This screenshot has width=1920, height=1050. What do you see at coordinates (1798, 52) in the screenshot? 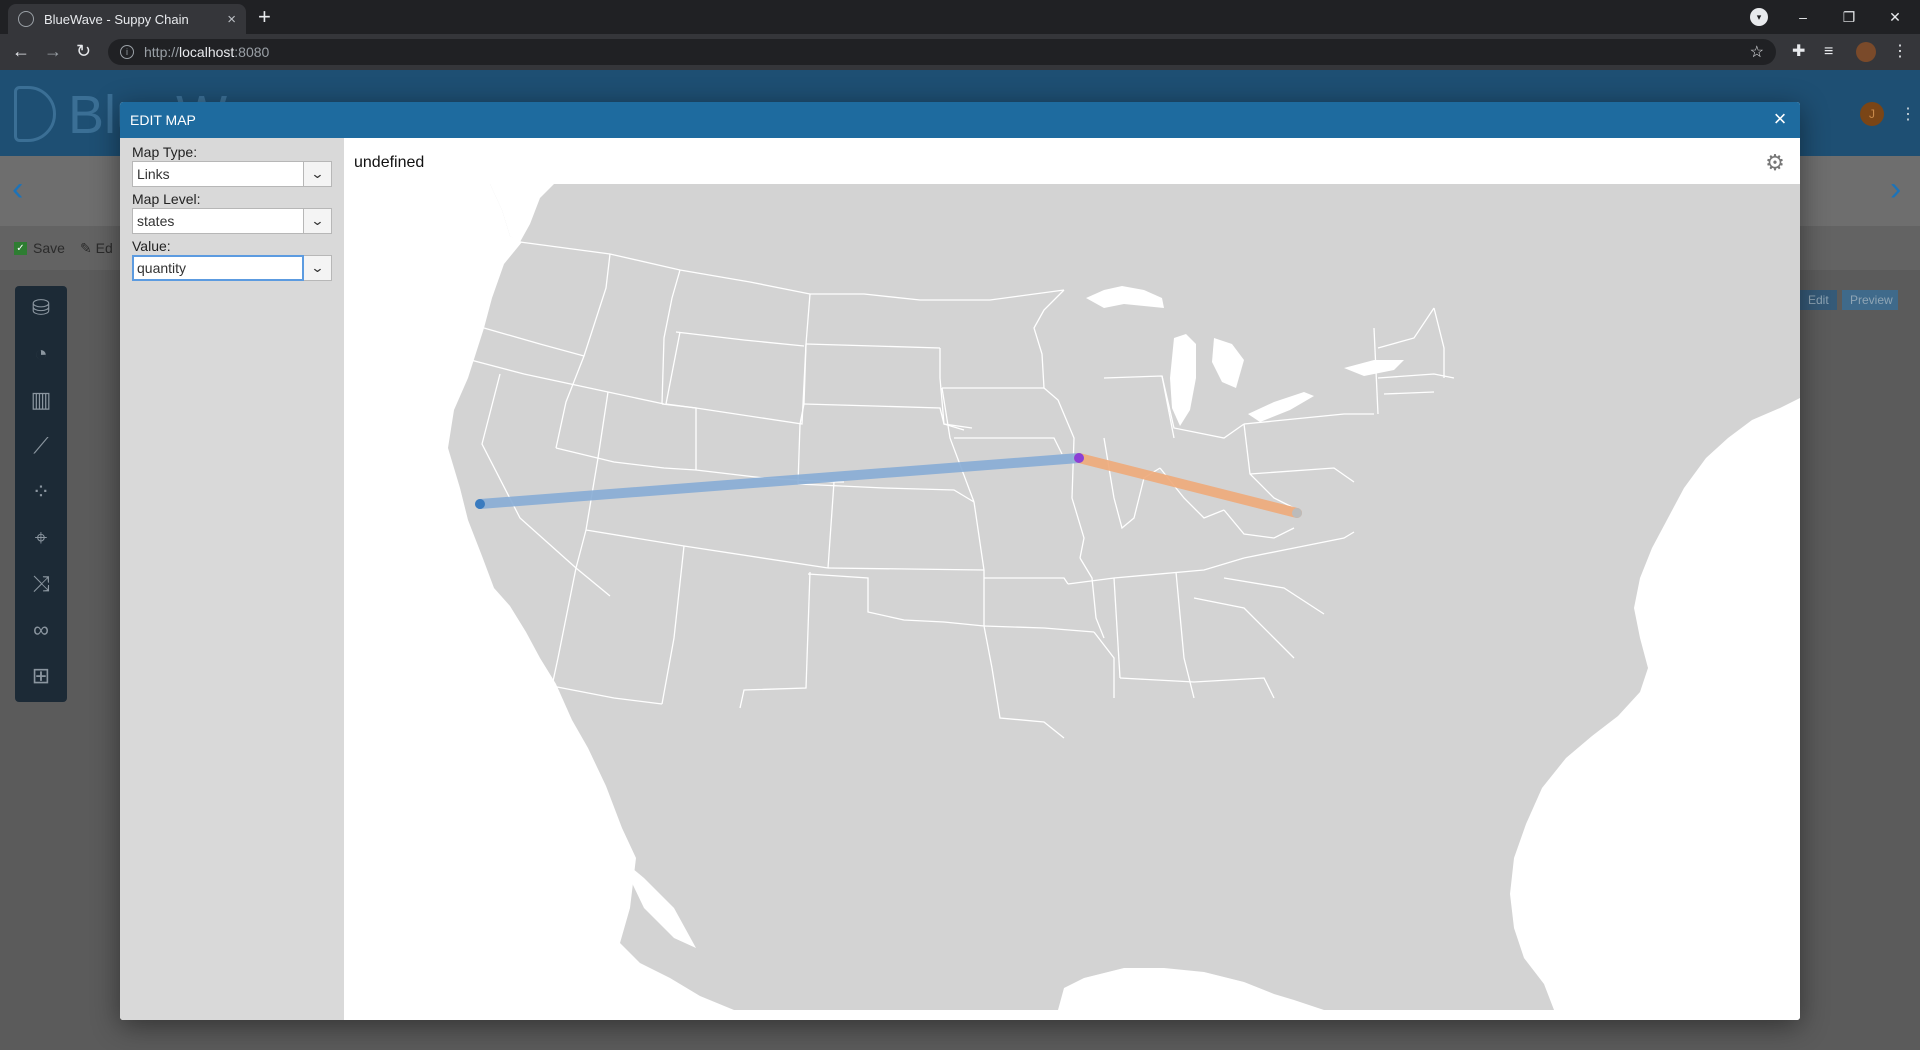
I see `extensions-icon: ✚` at bounding box center [1798, 52].